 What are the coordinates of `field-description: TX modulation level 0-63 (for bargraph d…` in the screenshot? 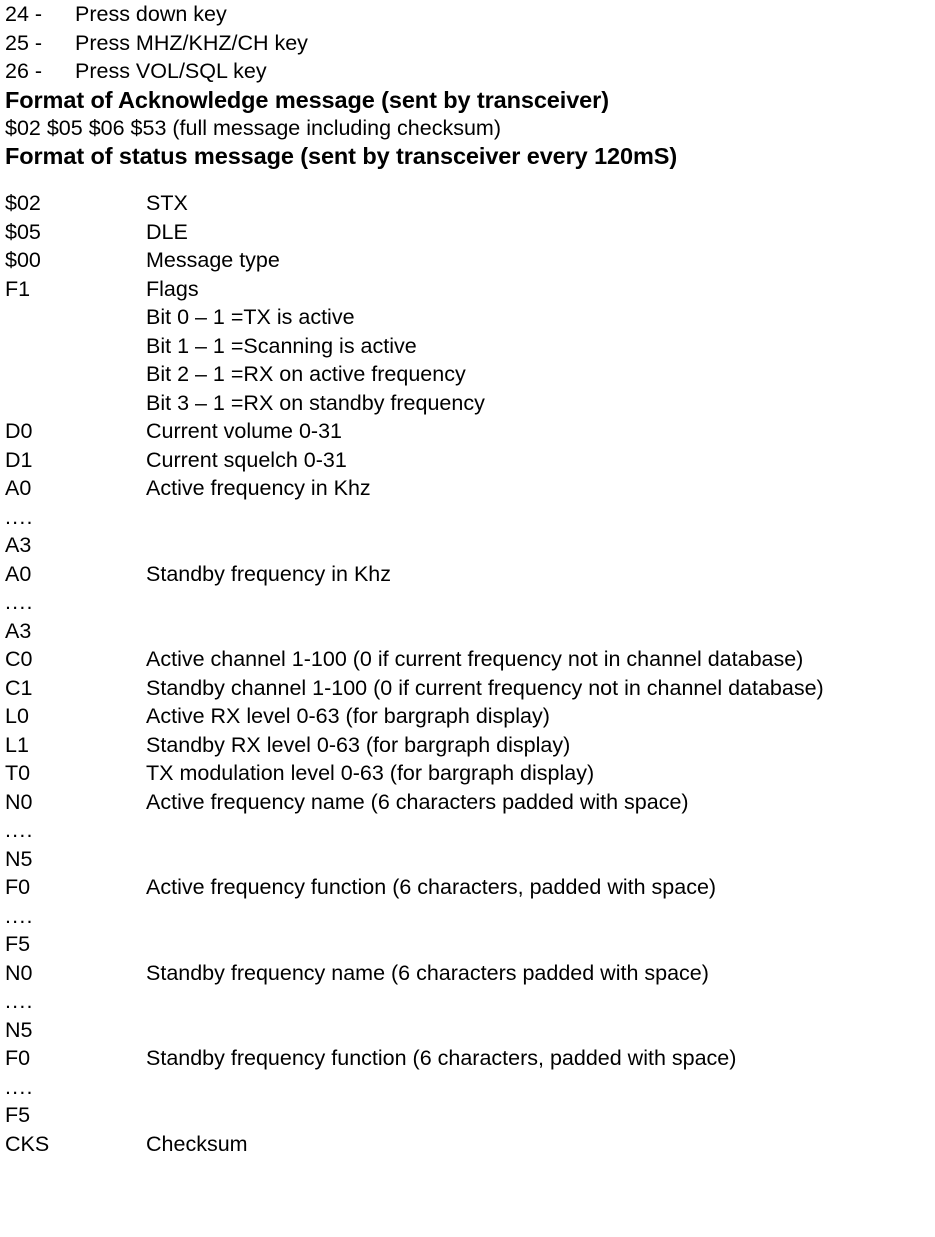 It's located at (370, 773).